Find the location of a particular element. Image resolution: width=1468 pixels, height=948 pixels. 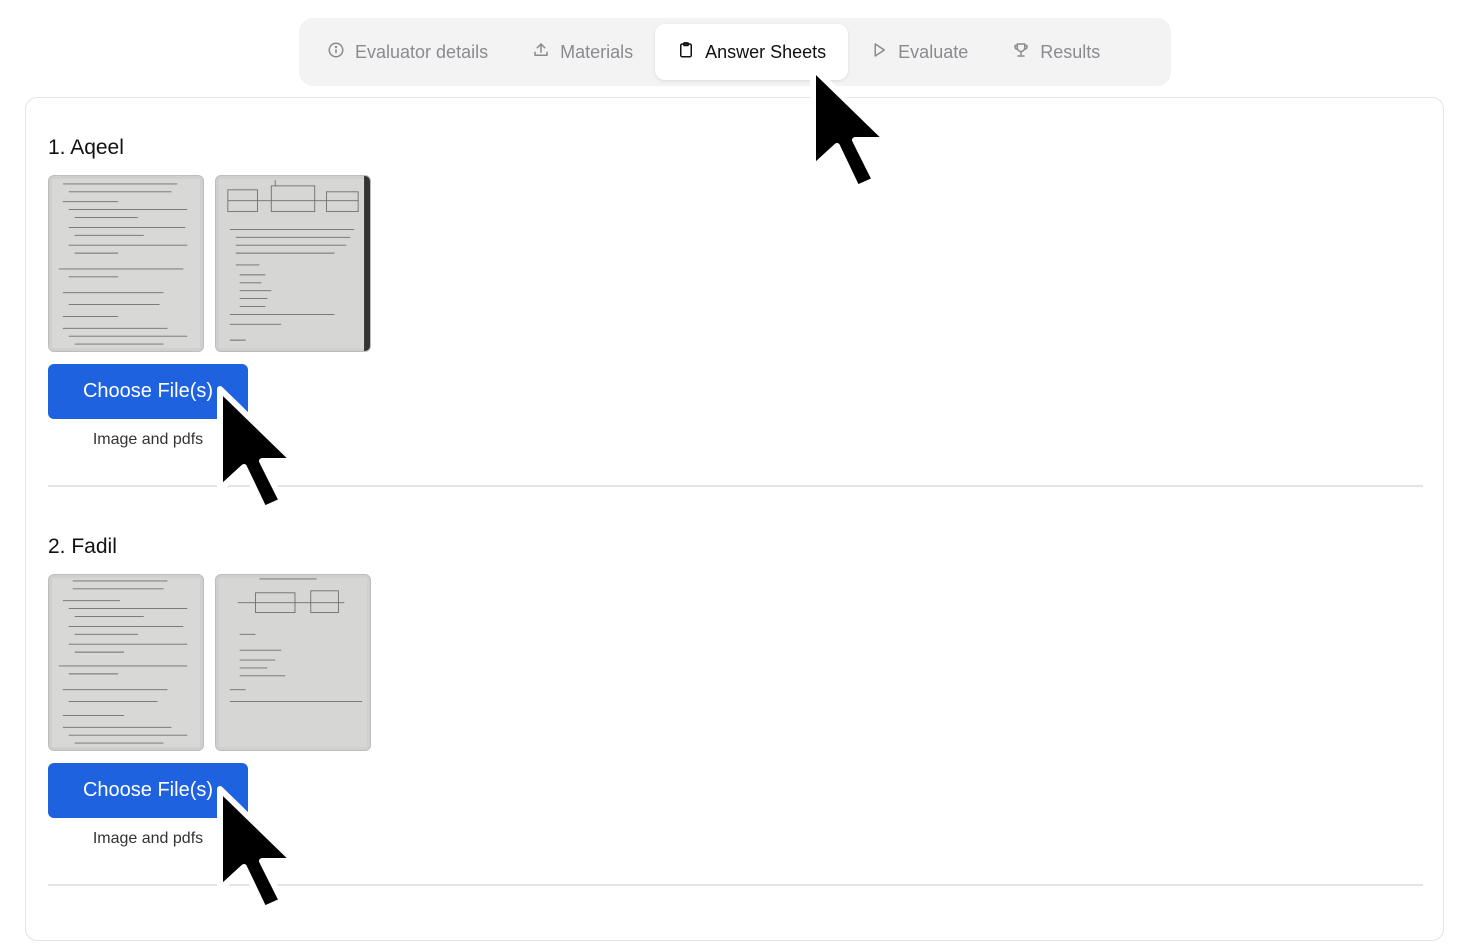

play-icon is located at coordinates (879, 52).